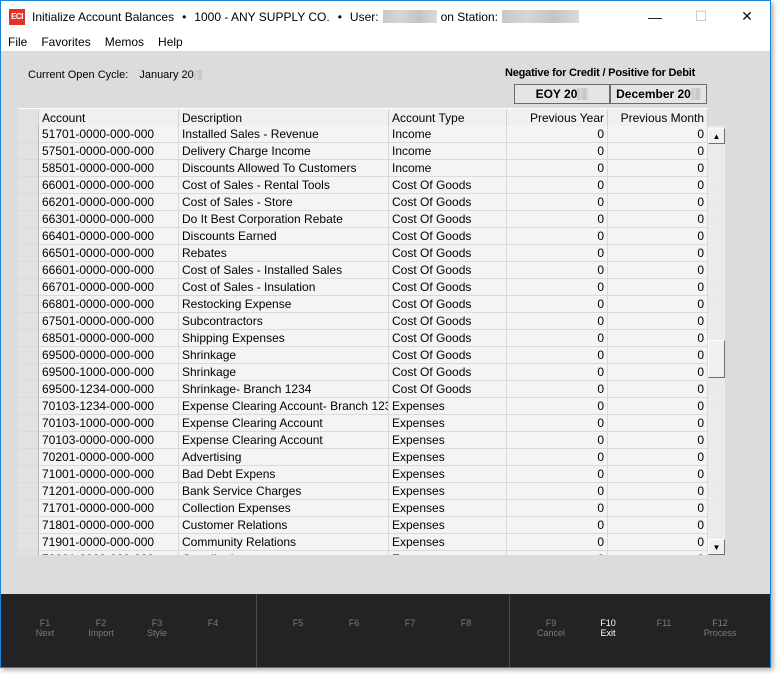  What do you see at coordinates (109, 525) in the screenshot?
I see `cell-account: 71801-0000-000-000` at bounding box center [109, 525].